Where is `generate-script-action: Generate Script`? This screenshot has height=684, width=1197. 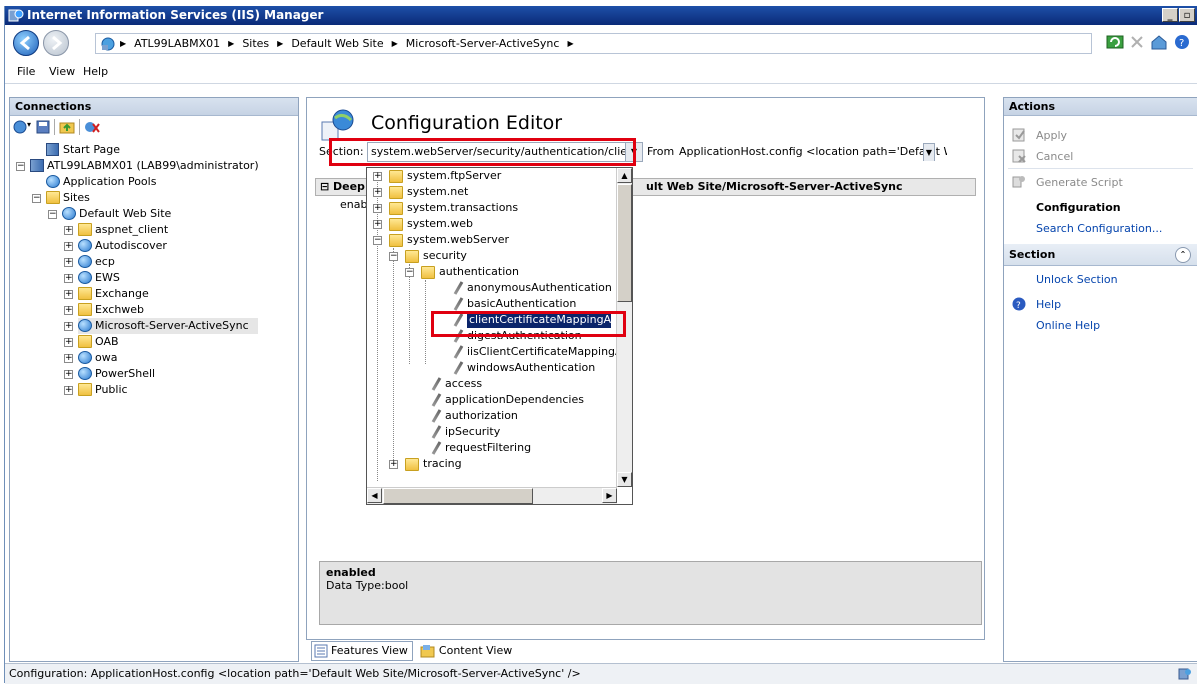
generate-script-action: Generate Script is located at coordinates (1079, 182).